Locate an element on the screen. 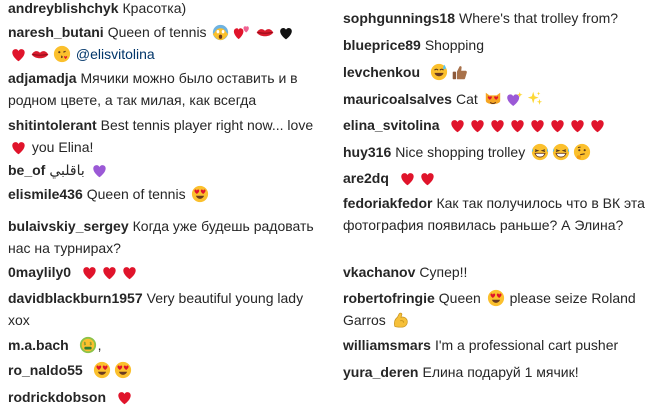 The width and height of the screenshot is (661, 409). comment: sophgunnings18 Where's that trolley from? is located at coordinates (499, 18).